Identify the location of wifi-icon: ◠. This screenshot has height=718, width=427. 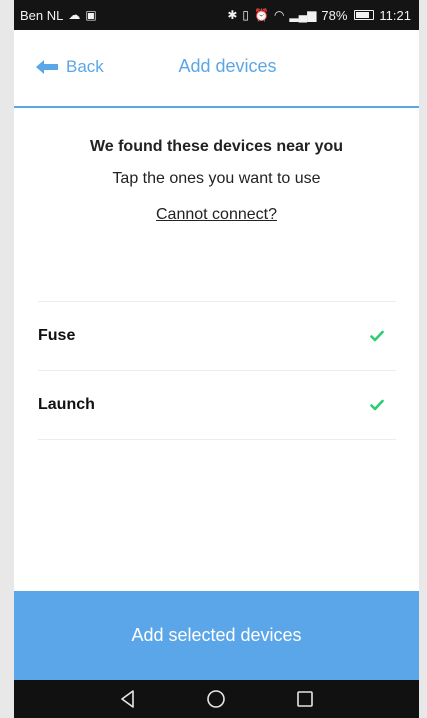
(279, 15).